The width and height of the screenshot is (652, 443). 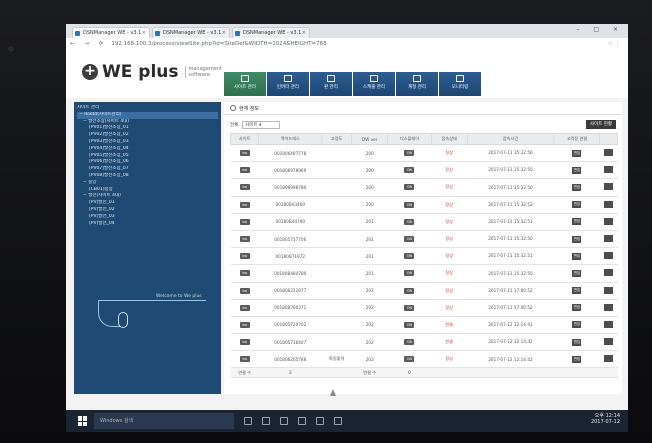 What do you see at coordinates (374, 84) in the screenshot?
I see `menu-schedule: 스케줄 관리` at bounding box center [374, 84].